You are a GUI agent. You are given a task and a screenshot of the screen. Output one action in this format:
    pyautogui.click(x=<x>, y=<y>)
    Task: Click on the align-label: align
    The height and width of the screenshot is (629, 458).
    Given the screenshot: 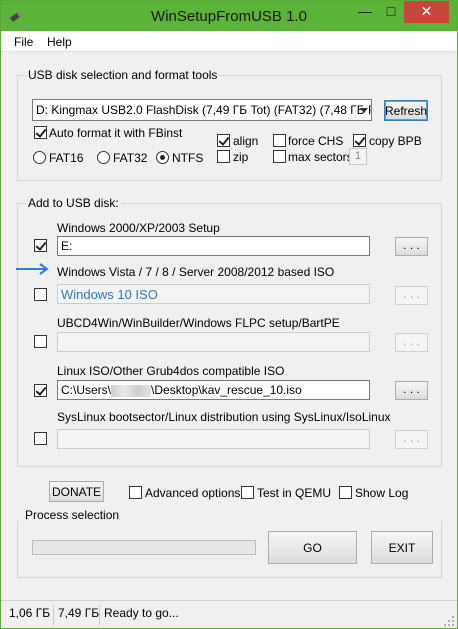 What is the action you would take?
    pyautogui.click(x=246, y=141)
    